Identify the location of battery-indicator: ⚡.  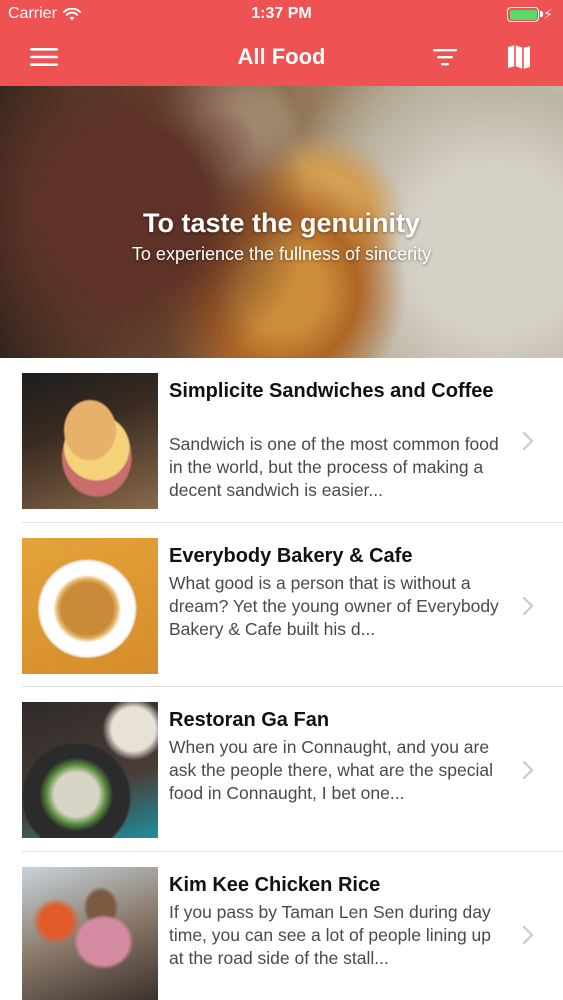
(530, 14).